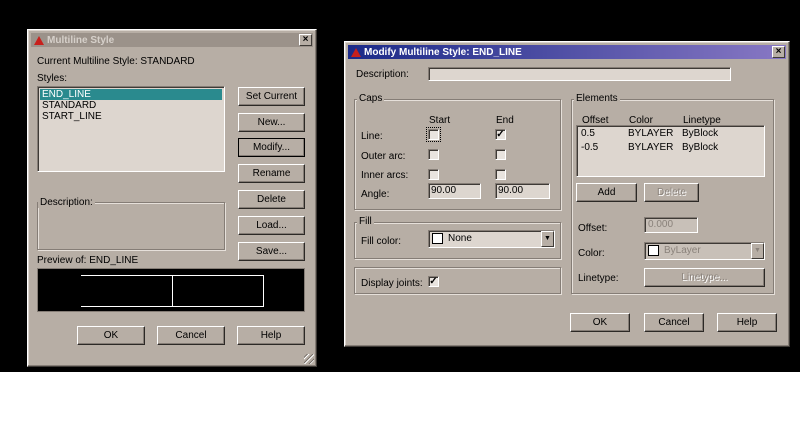 The height and width of the screenshot is (436, 800). Describe the element at coordinates (375, 194) in the screenshot. I see `caps-angle-label: Angle:` at that location.